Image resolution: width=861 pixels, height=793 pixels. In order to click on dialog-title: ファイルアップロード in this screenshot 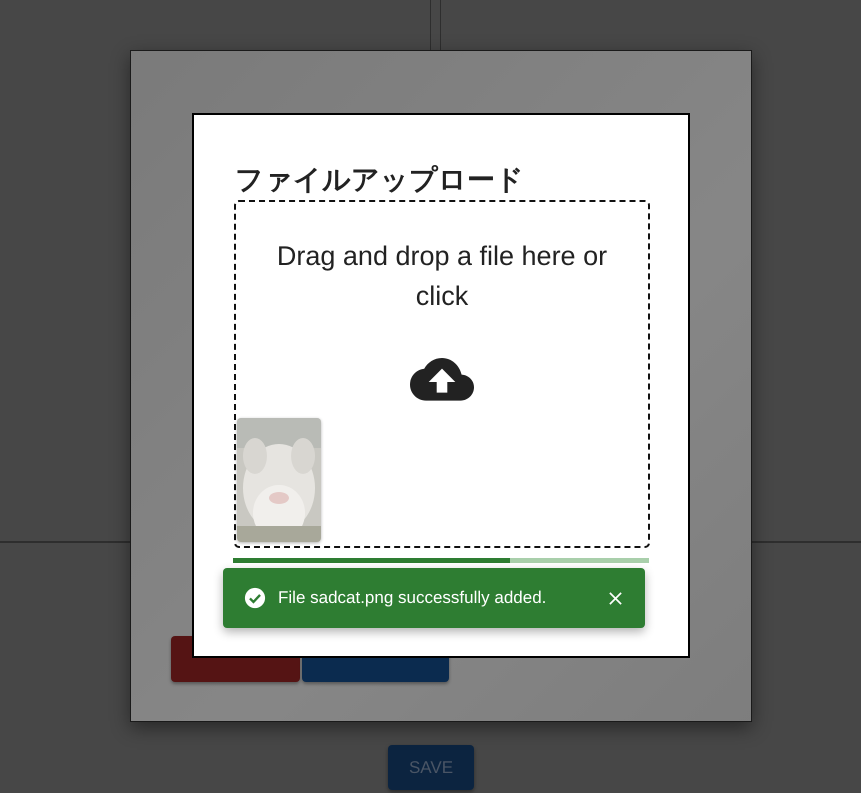, I will do `click(379, 180)`.